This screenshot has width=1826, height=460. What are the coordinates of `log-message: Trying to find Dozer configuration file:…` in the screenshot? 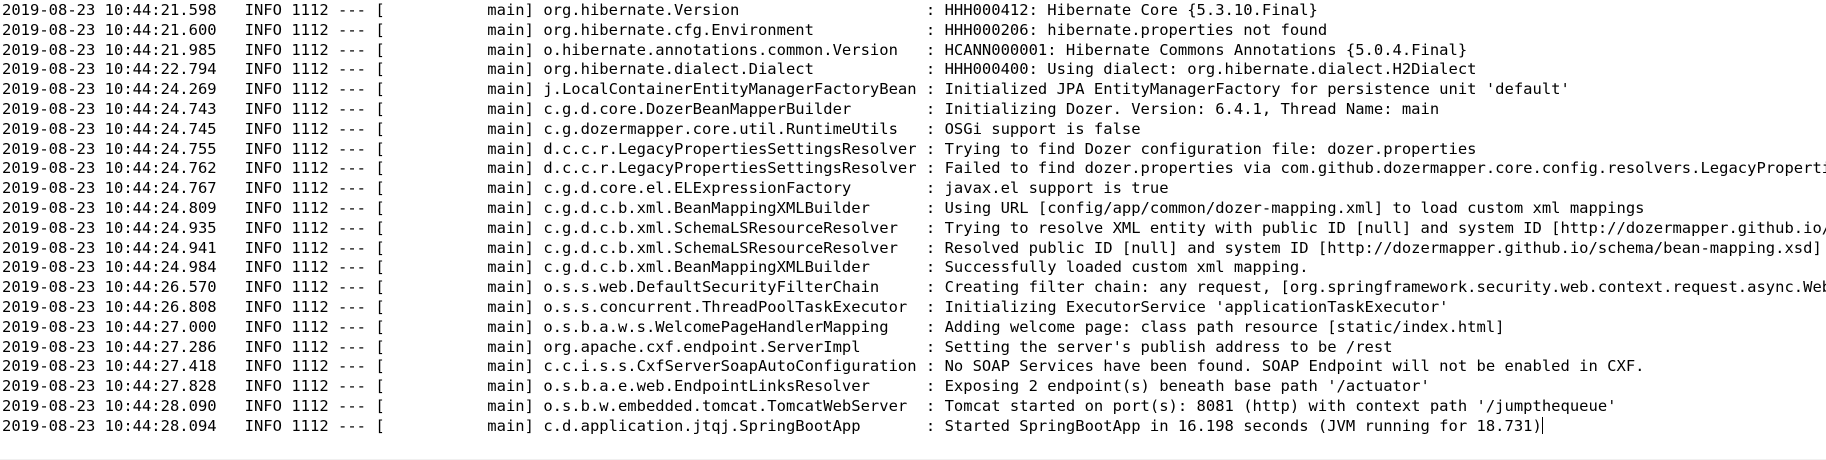 It's located at (1210, 148).